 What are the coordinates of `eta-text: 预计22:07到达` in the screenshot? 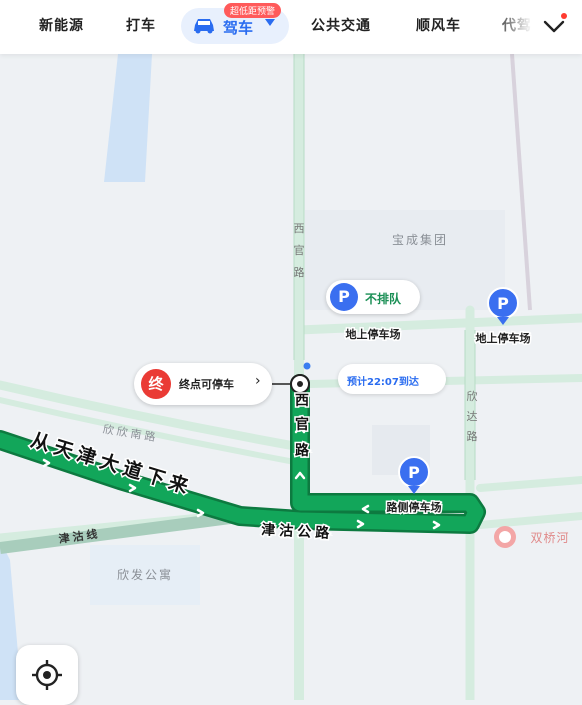 It's located at (383, 382).